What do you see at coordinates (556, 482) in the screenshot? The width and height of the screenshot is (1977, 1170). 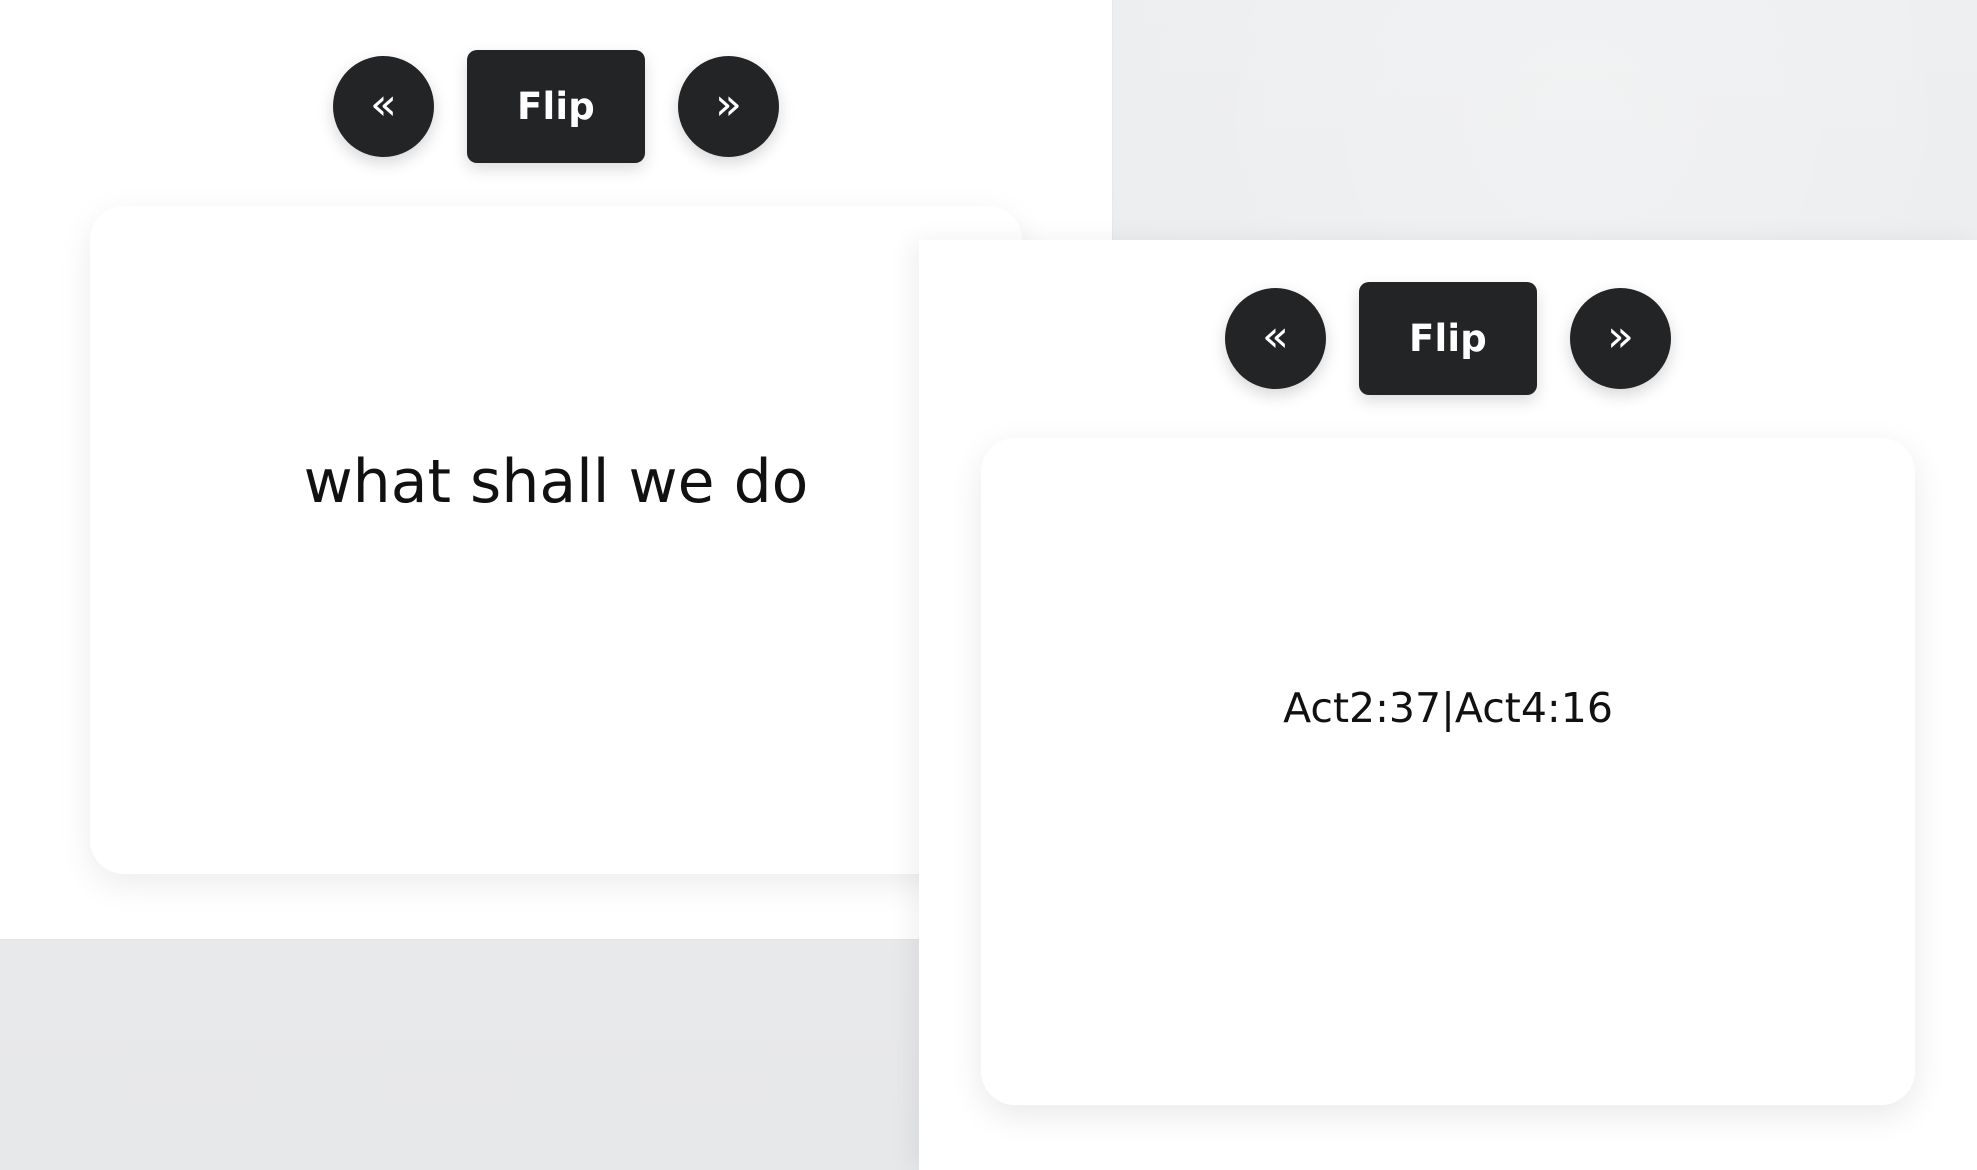 I see `left-flashcard-text: what shall we do` at bounding box center [556, 482].